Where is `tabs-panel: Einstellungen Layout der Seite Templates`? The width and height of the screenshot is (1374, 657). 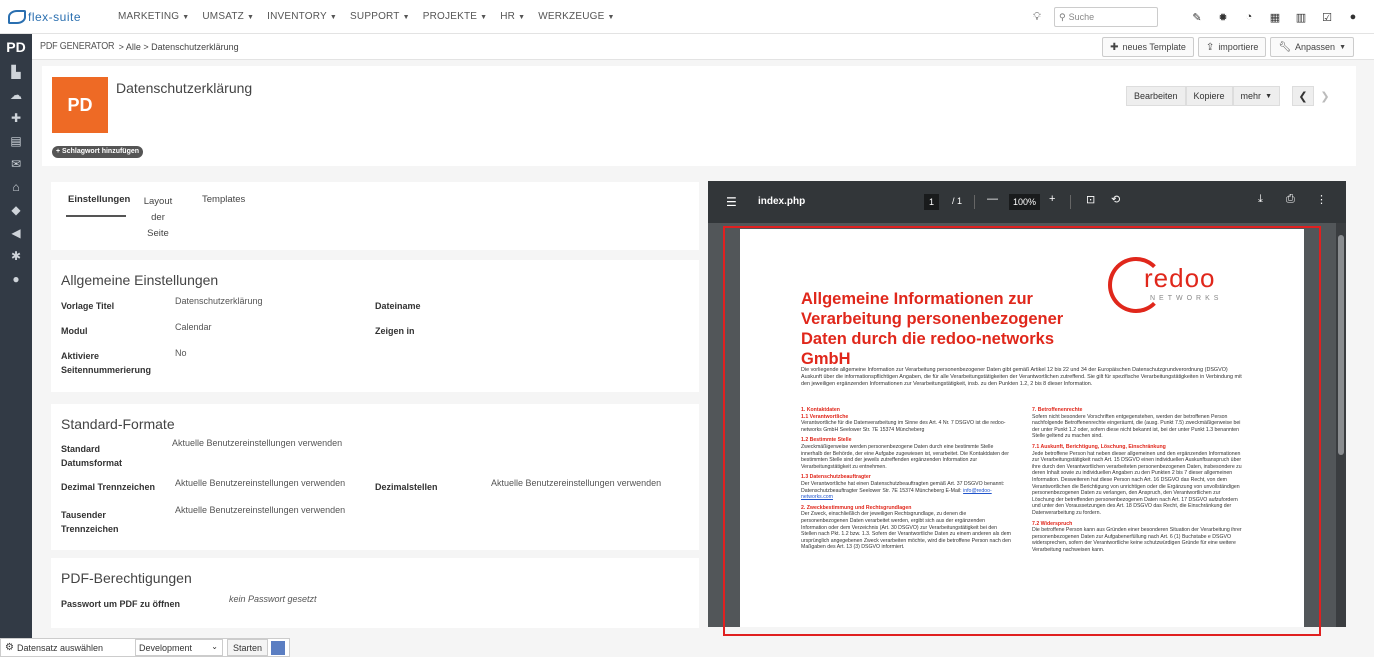 tabs-panel: Einstellungen Layout der Seite Templates is located at coordinates (375, 216).